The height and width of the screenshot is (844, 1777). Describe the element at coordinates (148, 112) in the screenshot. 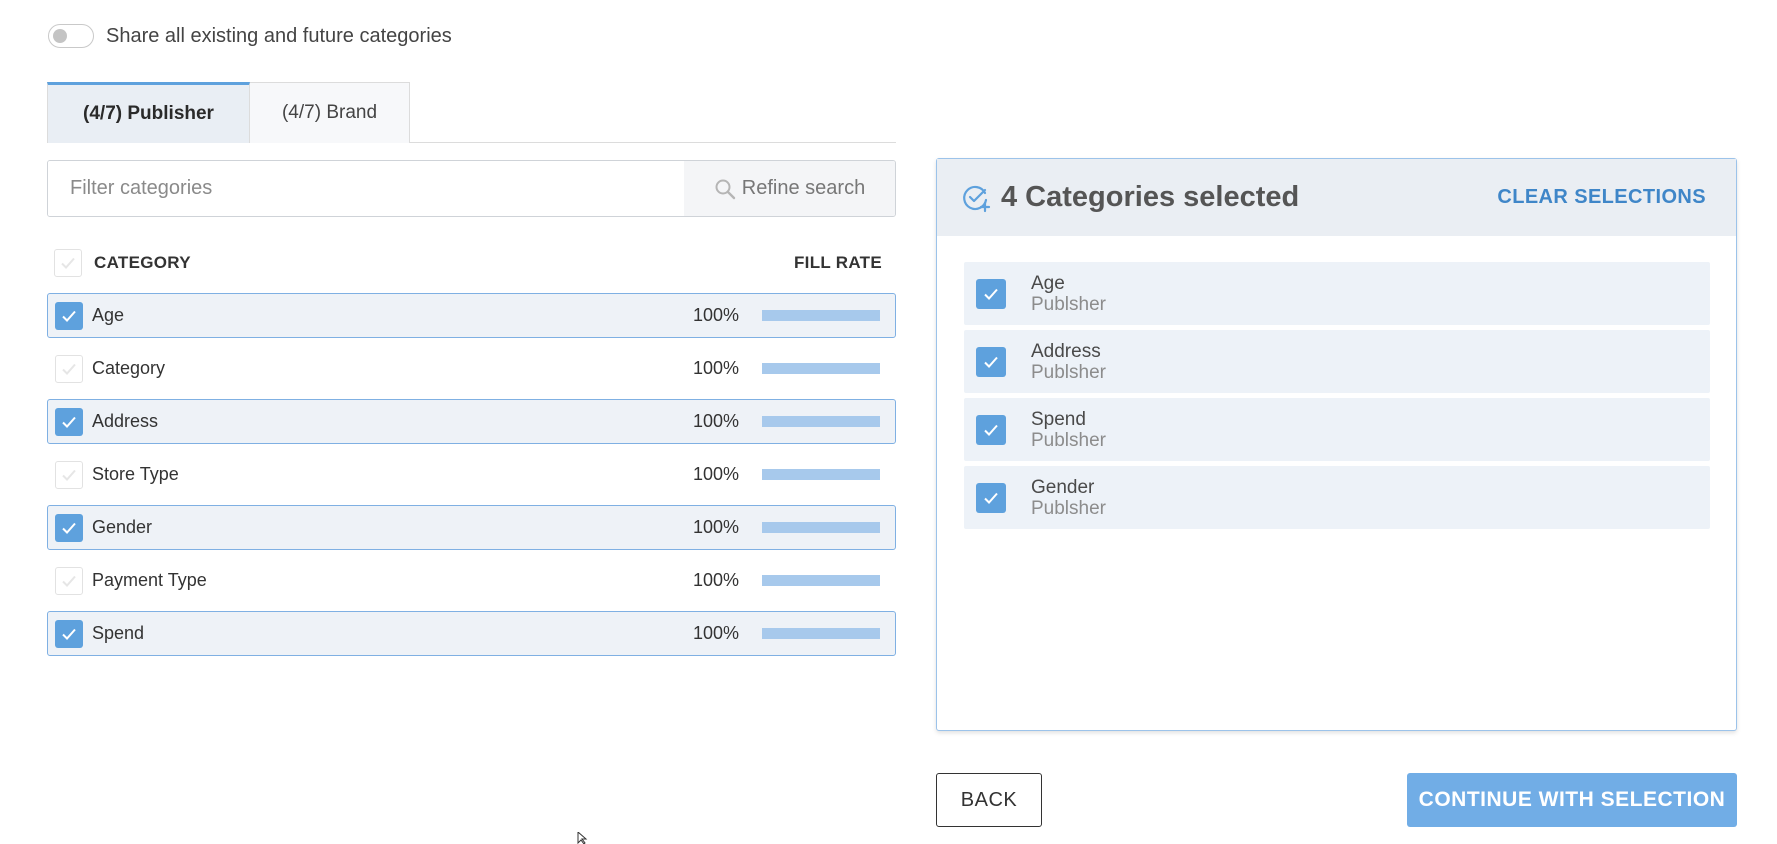

I see `tab-publisher: (4/7) Publisher` at that location.